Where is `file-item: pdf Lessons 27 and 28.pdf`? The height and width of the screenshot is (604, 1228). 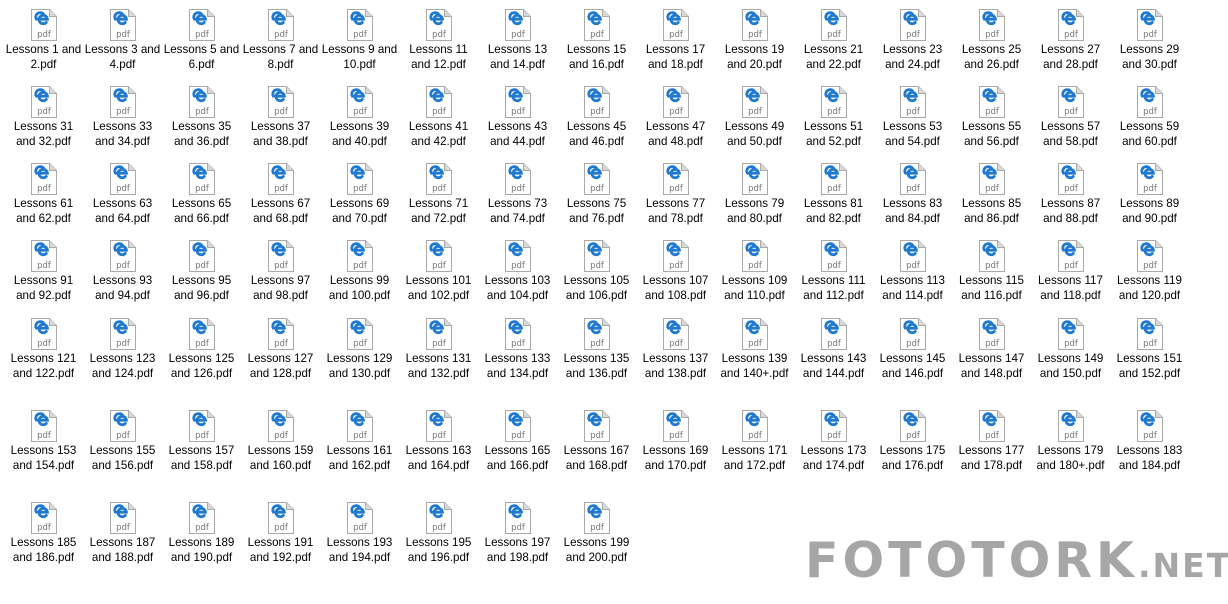 file-item: pdf Lessons 27 and 28.pdf is located at coordinates (1070, 40).